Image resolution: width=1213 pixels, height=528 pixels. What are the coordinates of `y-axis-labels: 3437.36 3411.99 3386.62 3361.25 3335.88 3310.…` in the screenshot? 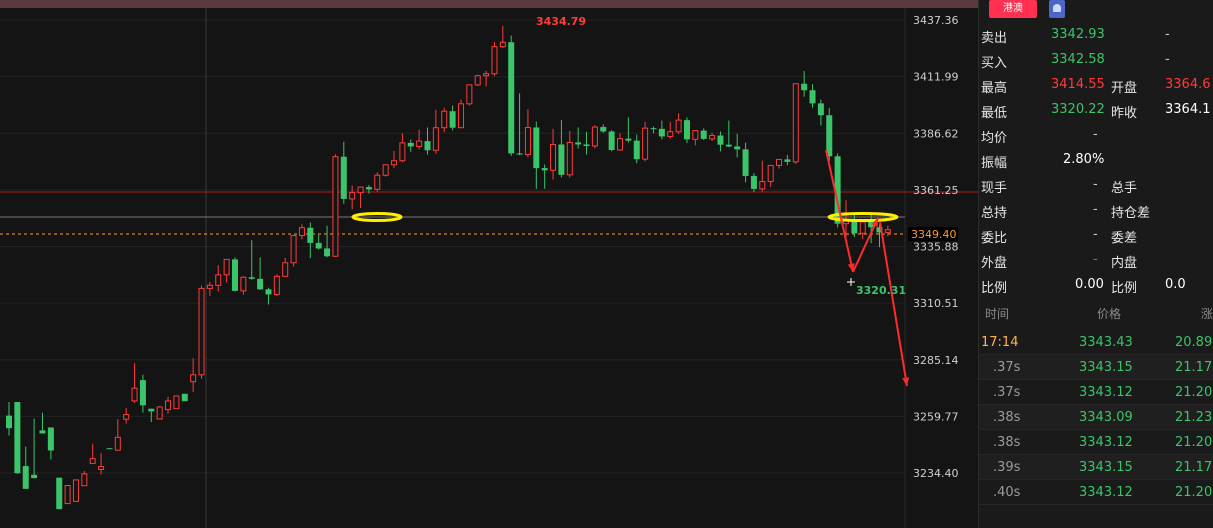 It's located at (936, 247).